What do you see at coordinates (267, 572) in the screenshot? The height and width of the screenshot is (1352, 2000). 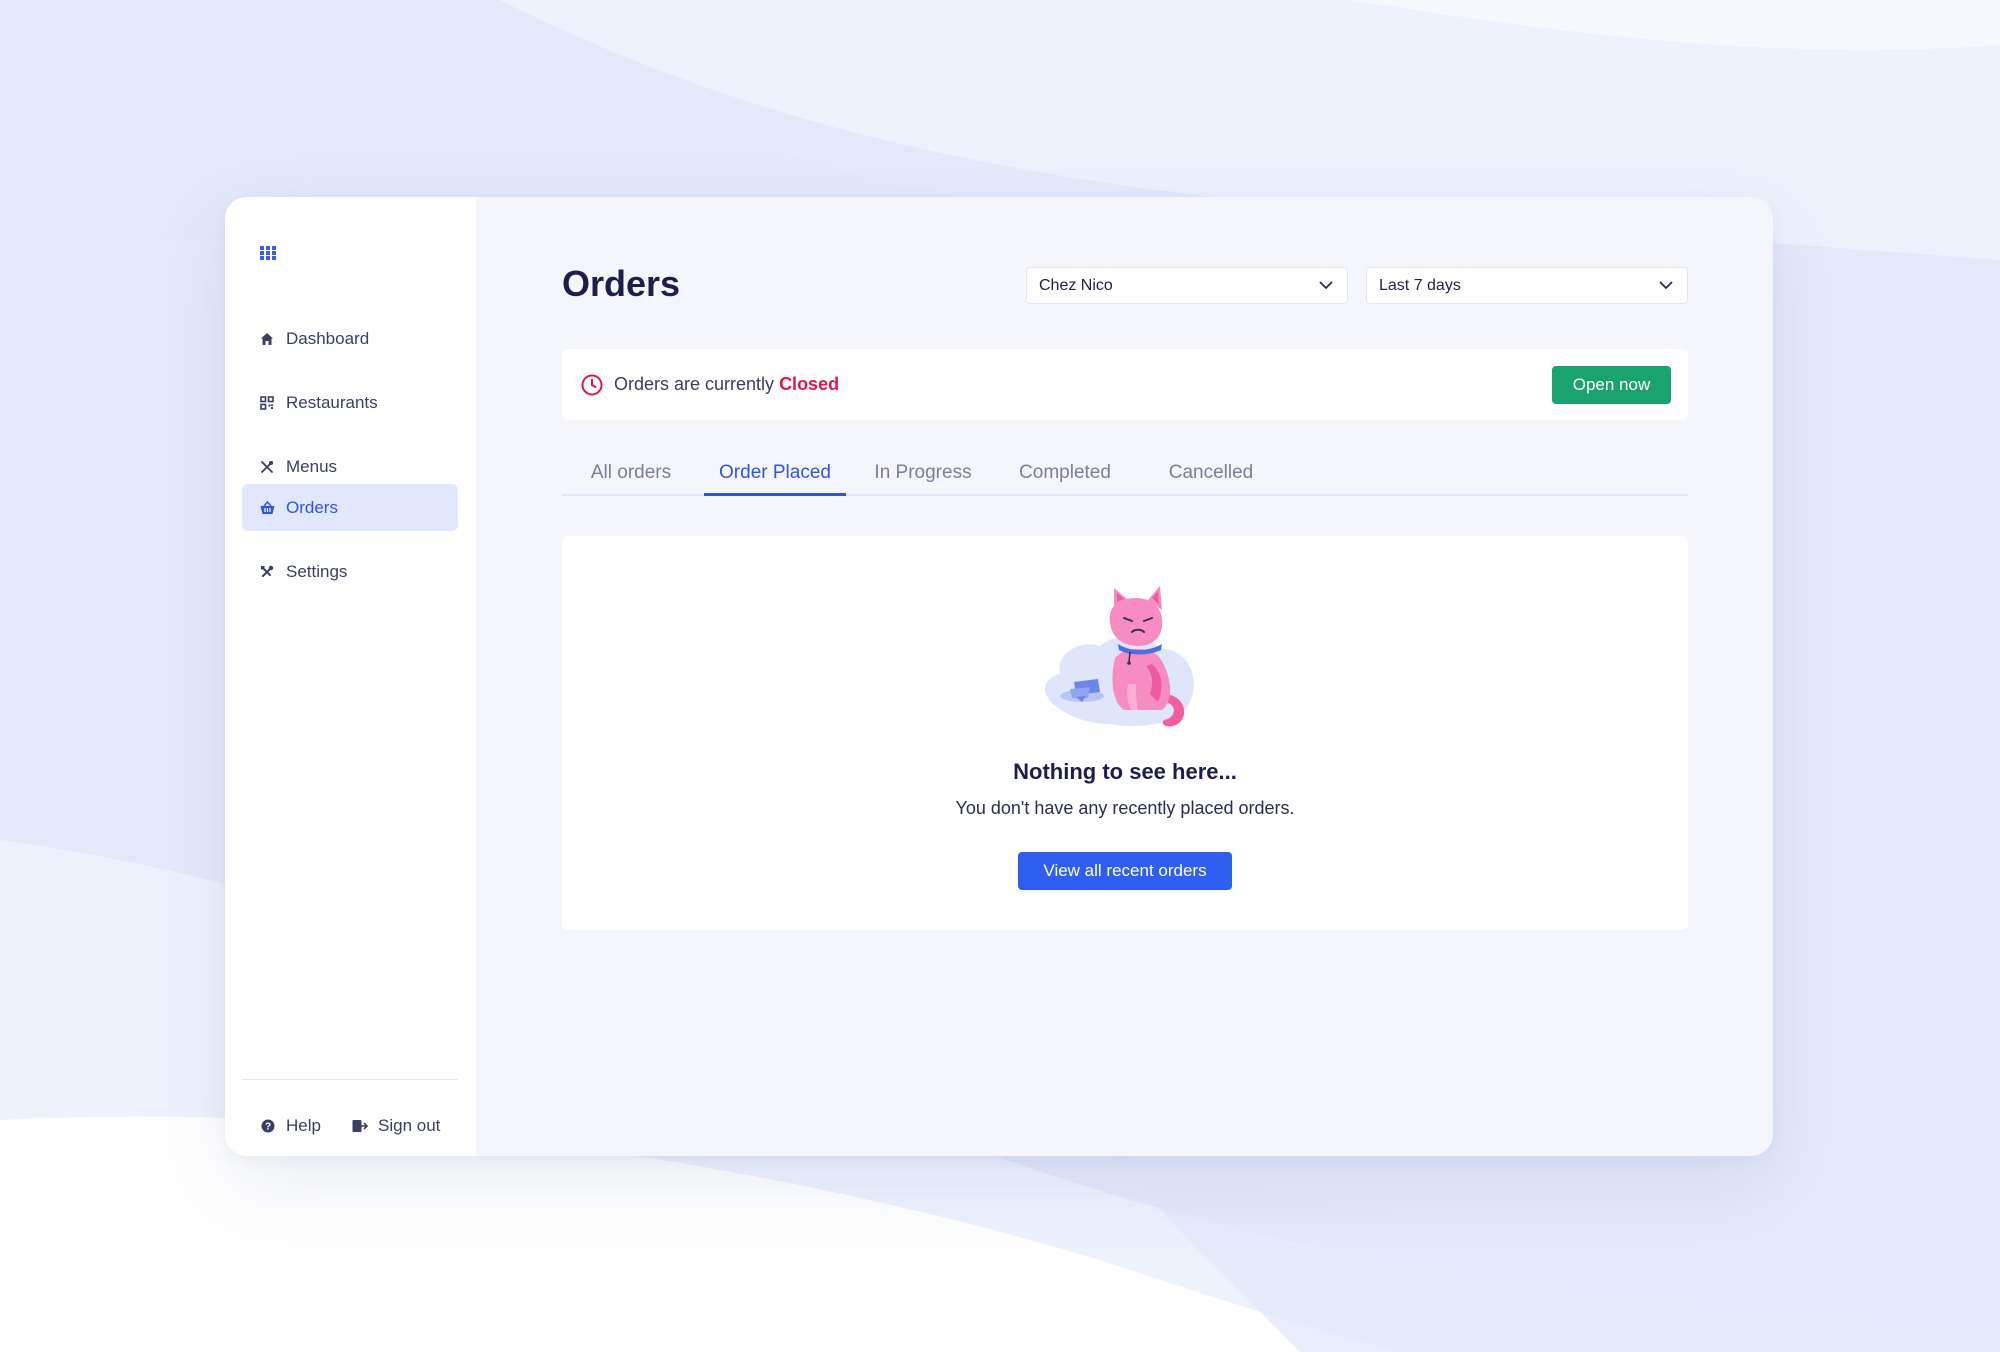 I see `tools-icon` at bounding box center [267, 572].